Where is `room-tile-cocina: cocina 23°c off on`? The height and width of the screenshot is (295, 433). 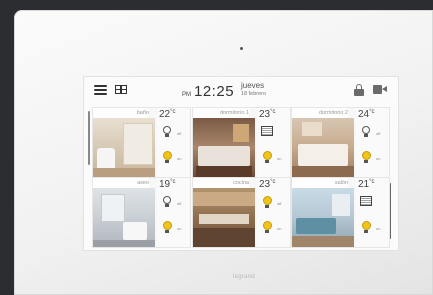 room-tile-cocina: cocina 23°c off on is located at coordinates (241, 212).